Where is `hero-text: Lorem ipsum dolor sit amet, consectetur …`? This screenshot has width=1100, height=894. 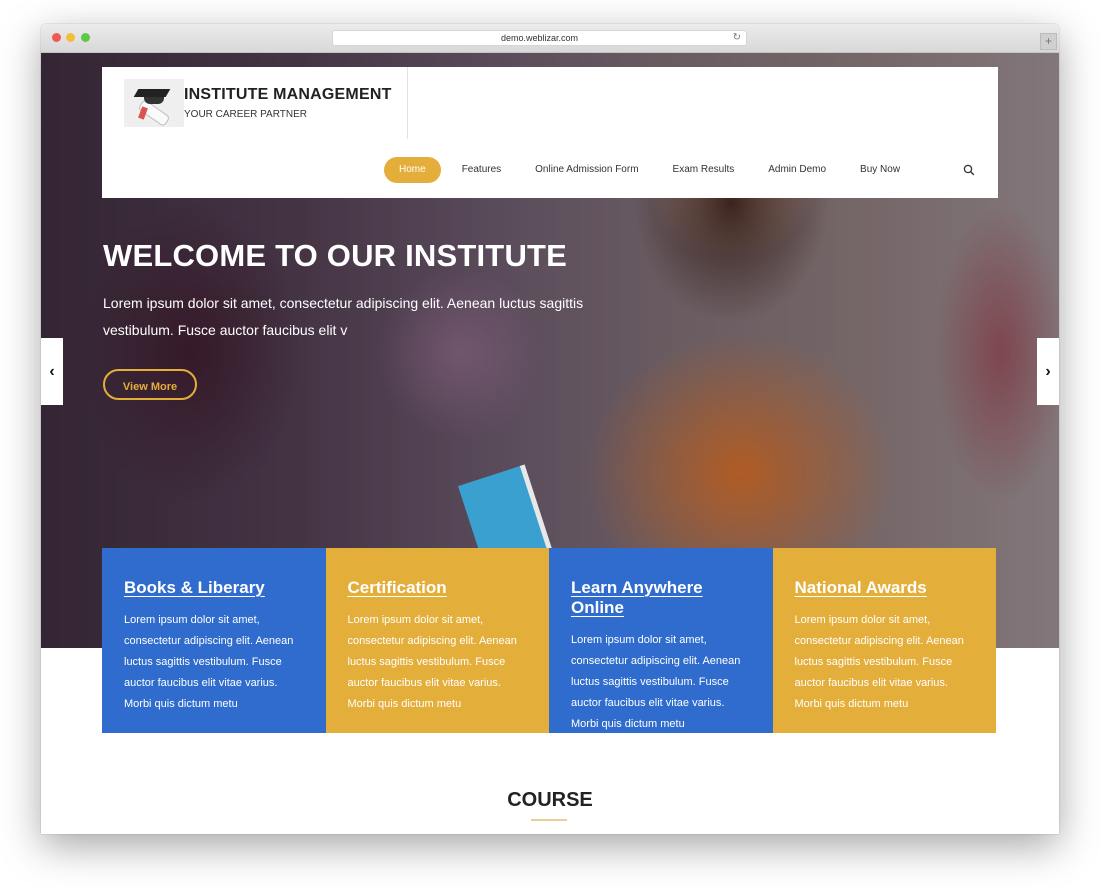
hero-text: Lorem ipsum dolor sit amet, consectetur … is located at coordinates (343, 316).